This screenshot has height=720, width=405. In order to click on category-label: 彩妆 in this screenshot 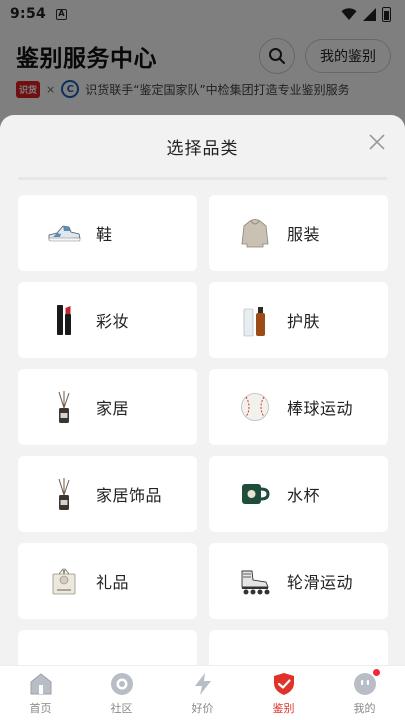, I will do `click(113, 321)`.